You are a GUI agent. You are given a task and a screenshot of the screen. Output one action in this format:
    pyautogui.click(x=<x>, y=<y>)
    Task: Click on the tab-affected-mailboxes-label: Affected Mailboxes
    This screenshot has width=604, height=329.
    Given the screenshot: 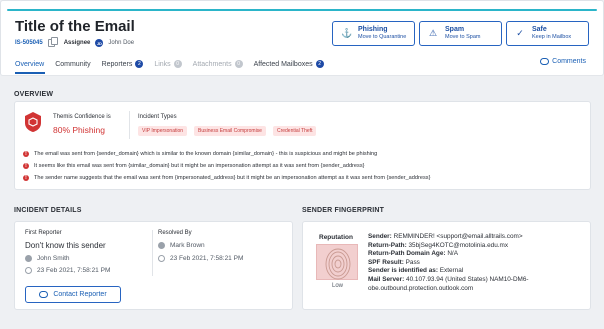 What is the action you would take?
    pyautogui.click(x=283, y=64)
    